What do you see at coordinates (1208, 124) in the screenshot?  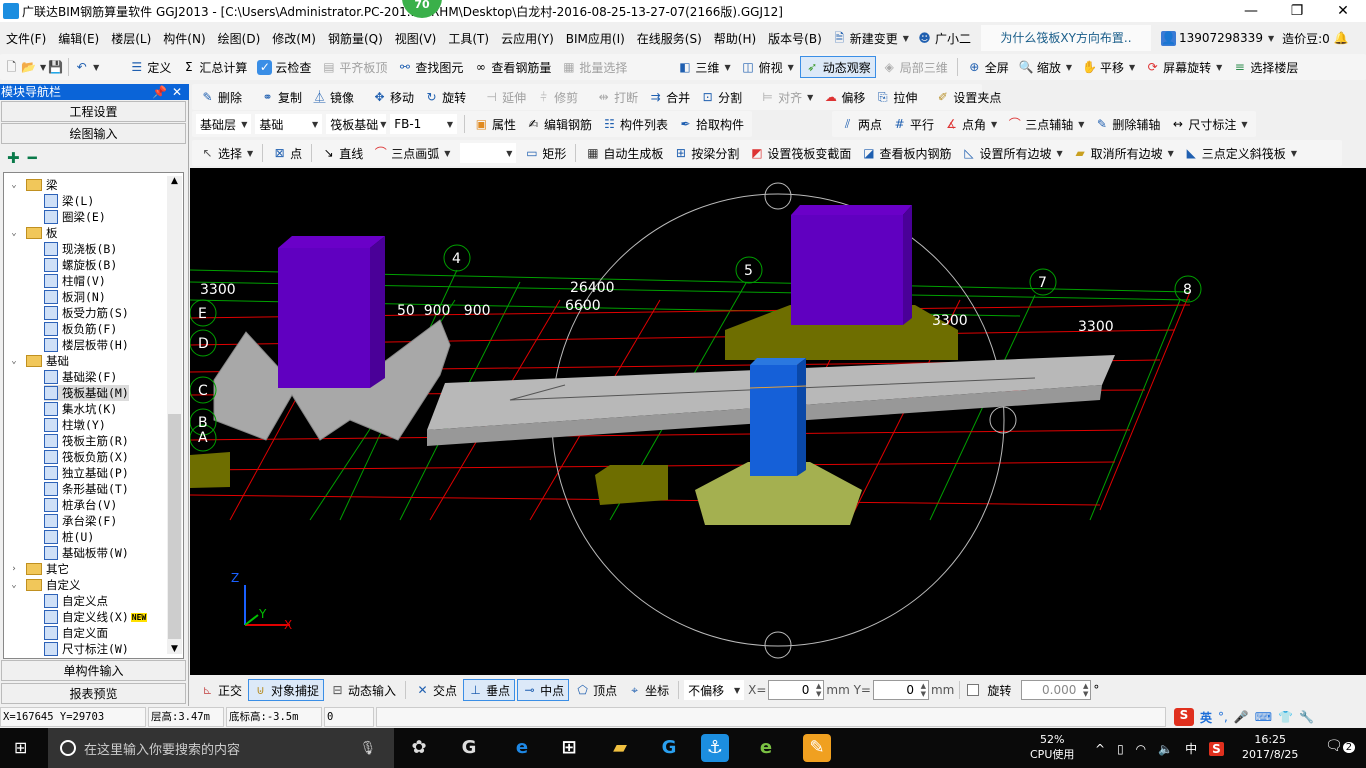 I see `dimension-button: ↔ 尺寸标注 ▼` at bounding box center [1208, 124].